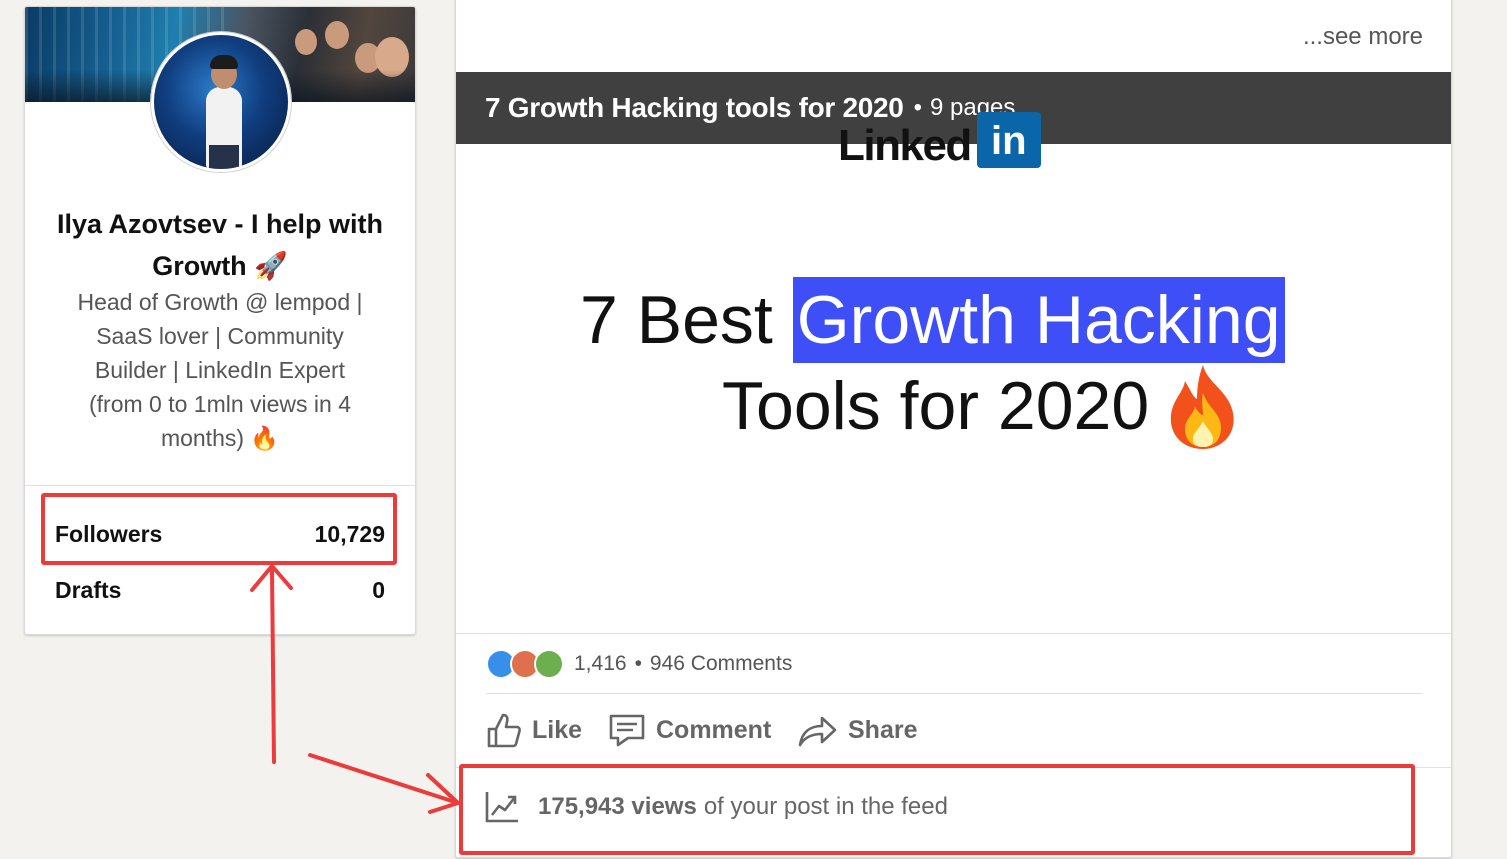 The height and width of the screenshot is (859, 1507). I want to click on like-label: Like, so click(557, 729).